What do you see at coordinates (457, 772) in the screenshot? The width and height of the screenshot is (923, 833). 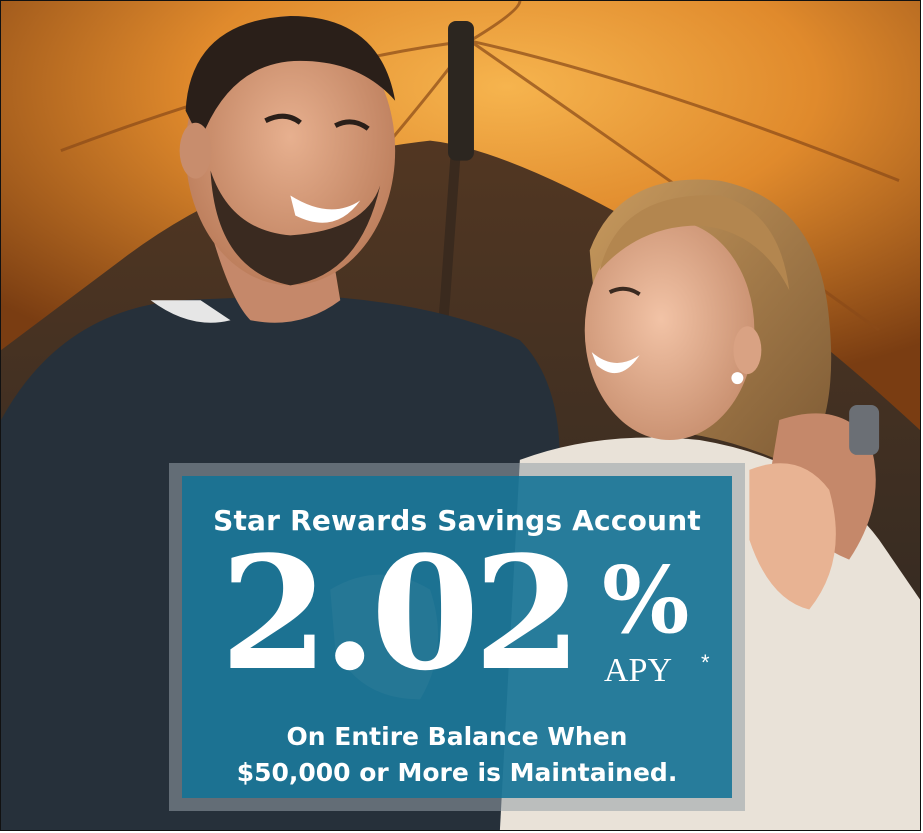 I see `promo-condition-line-2: $50,000 or More is Maintained.` at bounding box center [457, 772].